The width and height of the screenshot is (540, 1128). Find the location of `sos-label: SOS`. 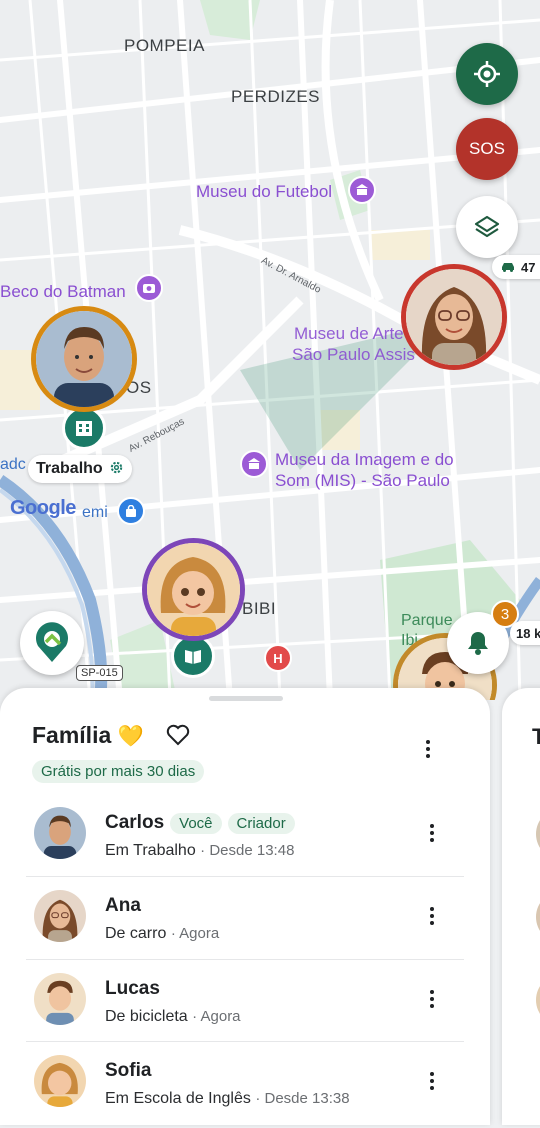

sos-label: SOS is located at coordinates (487, 148).